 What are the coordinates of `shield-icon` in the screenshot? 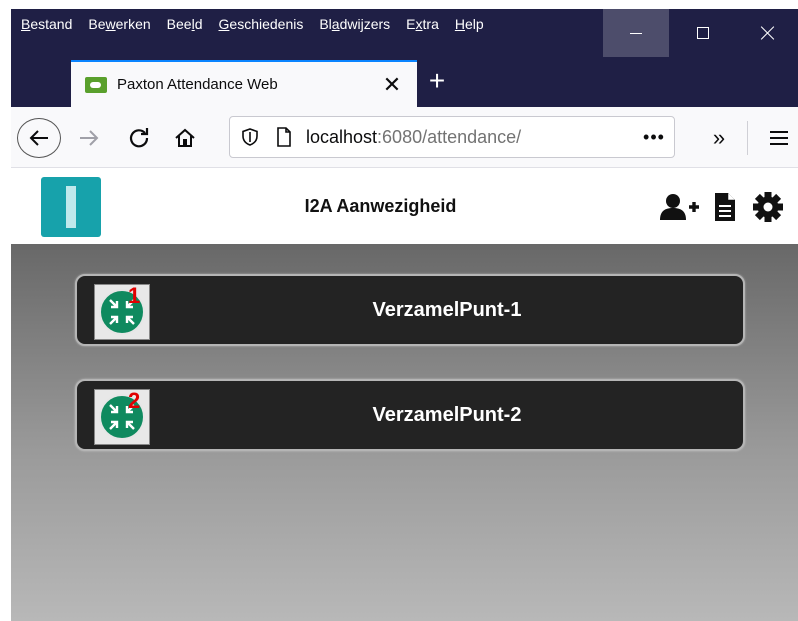 It's located at (251, 137).